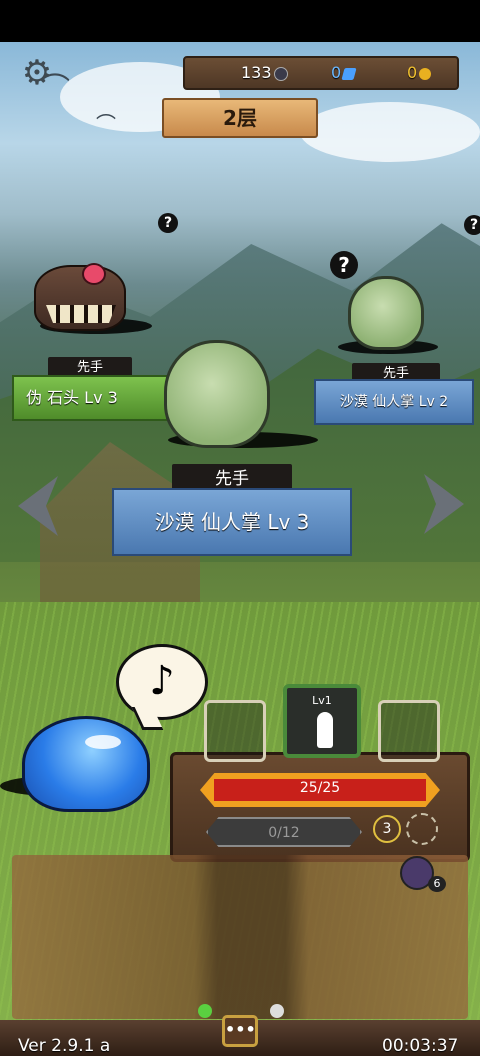  Describe the element at coordinates (437, 884) in the screenshot. I see `bag-count-badge: 6` at that location.